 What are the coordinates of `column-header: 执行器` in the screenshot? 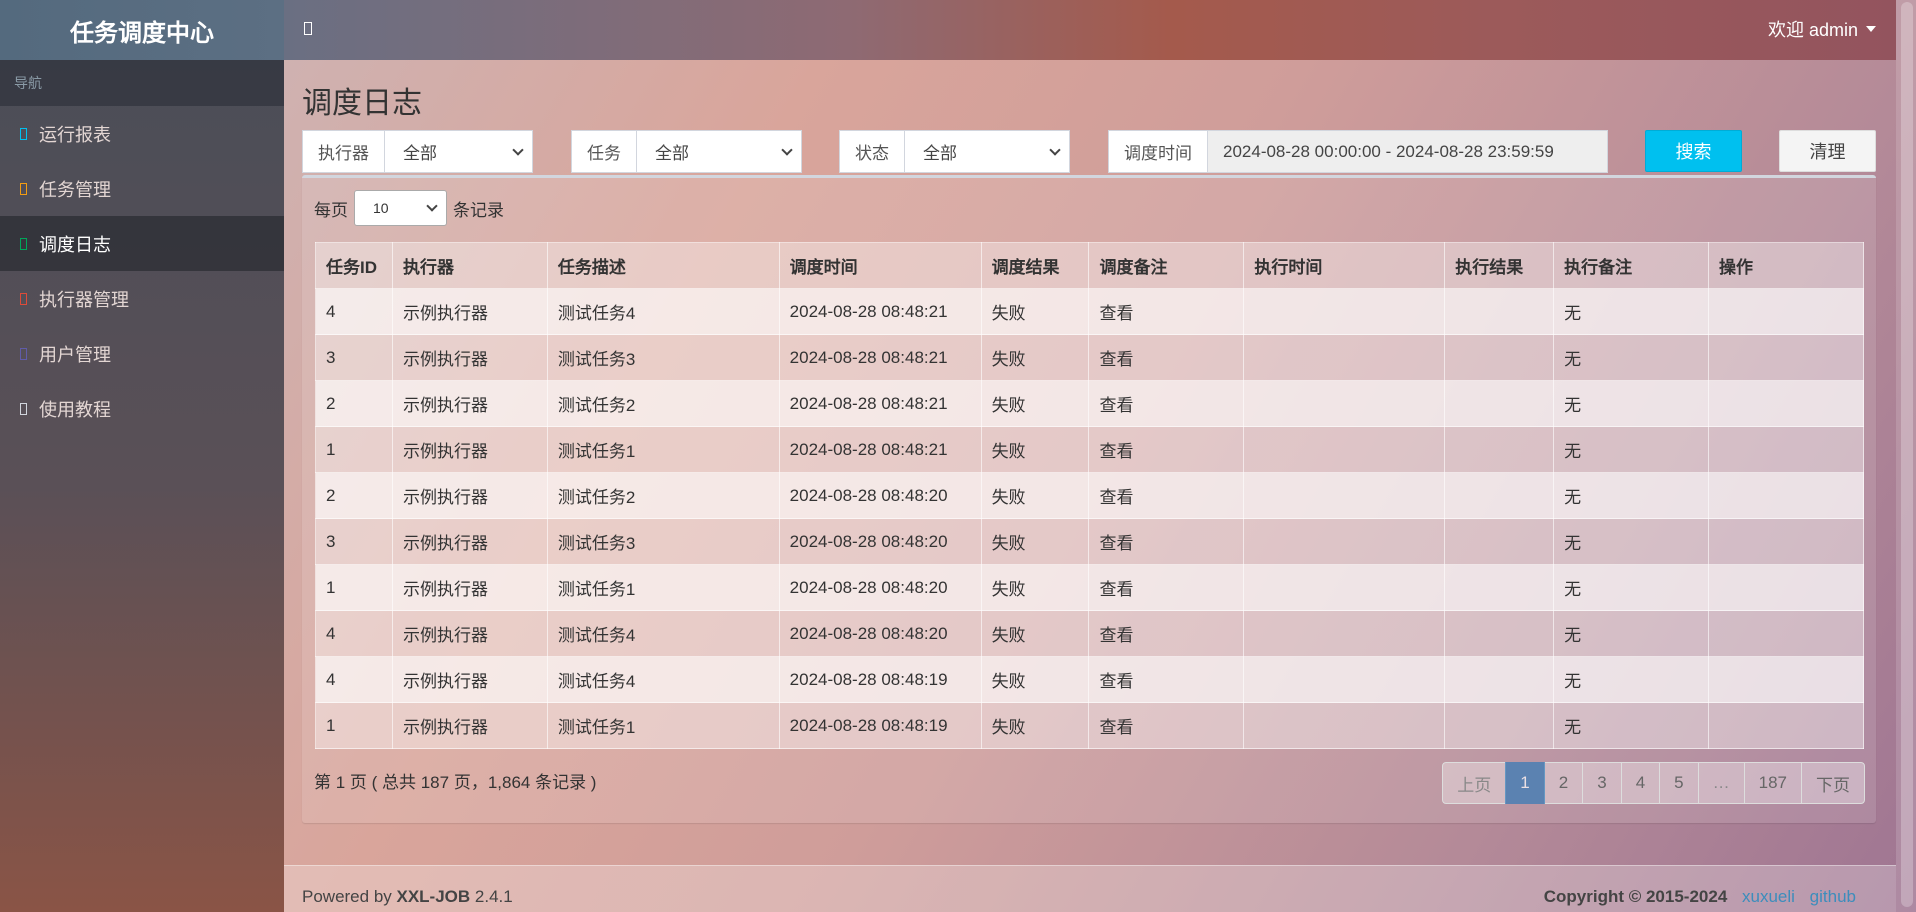 It's located at (469, 265).